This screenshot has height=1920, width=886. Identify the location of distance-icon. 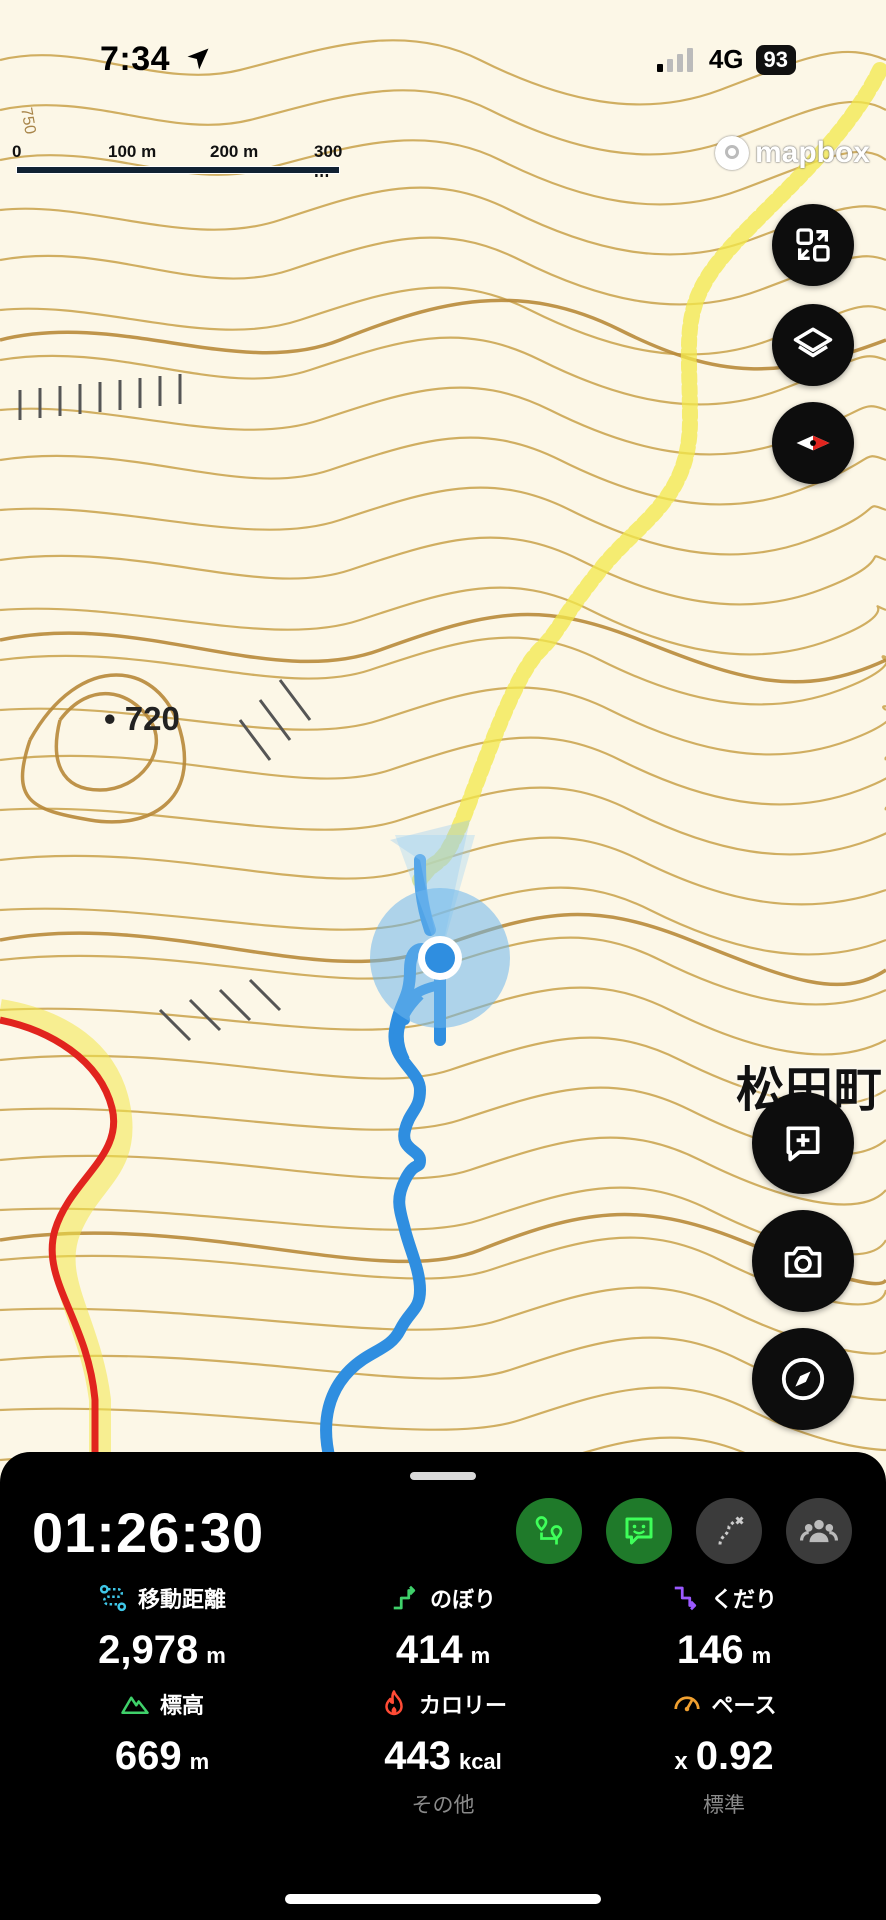
(113, 1598).